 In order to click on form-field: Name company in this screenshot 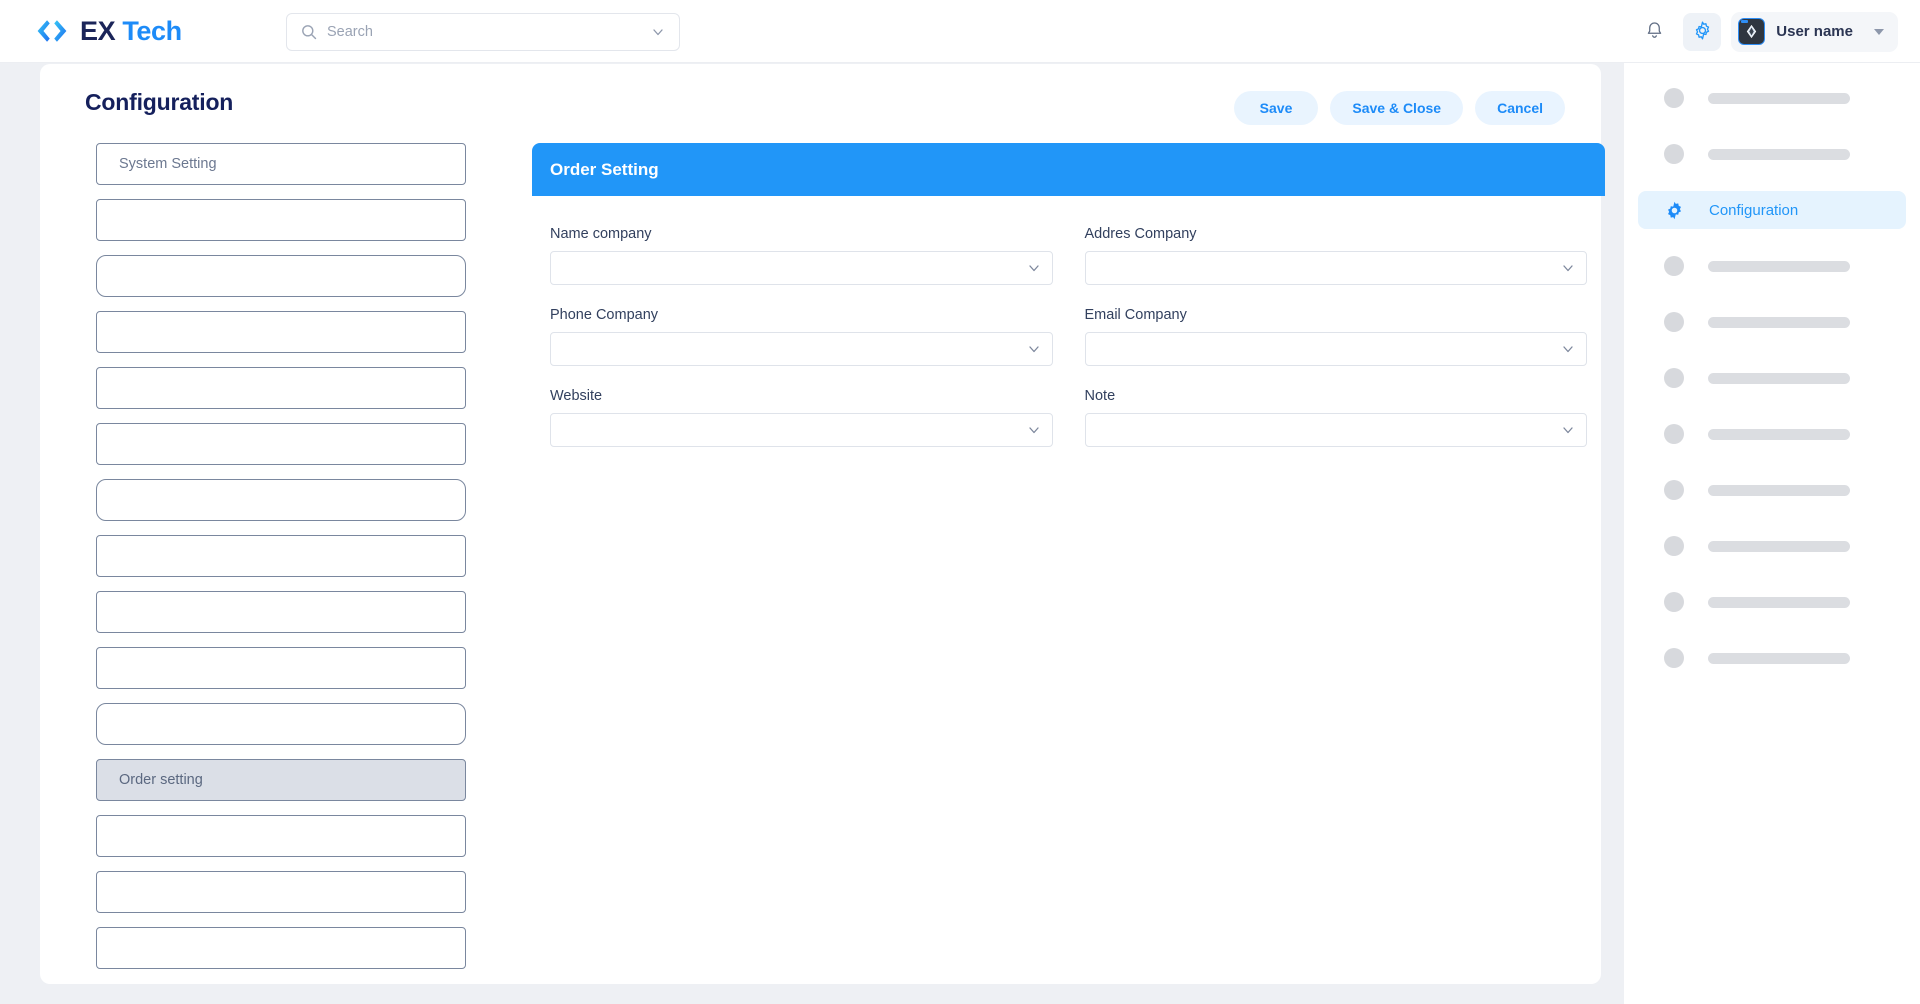, I will do `click(801, 255)`.